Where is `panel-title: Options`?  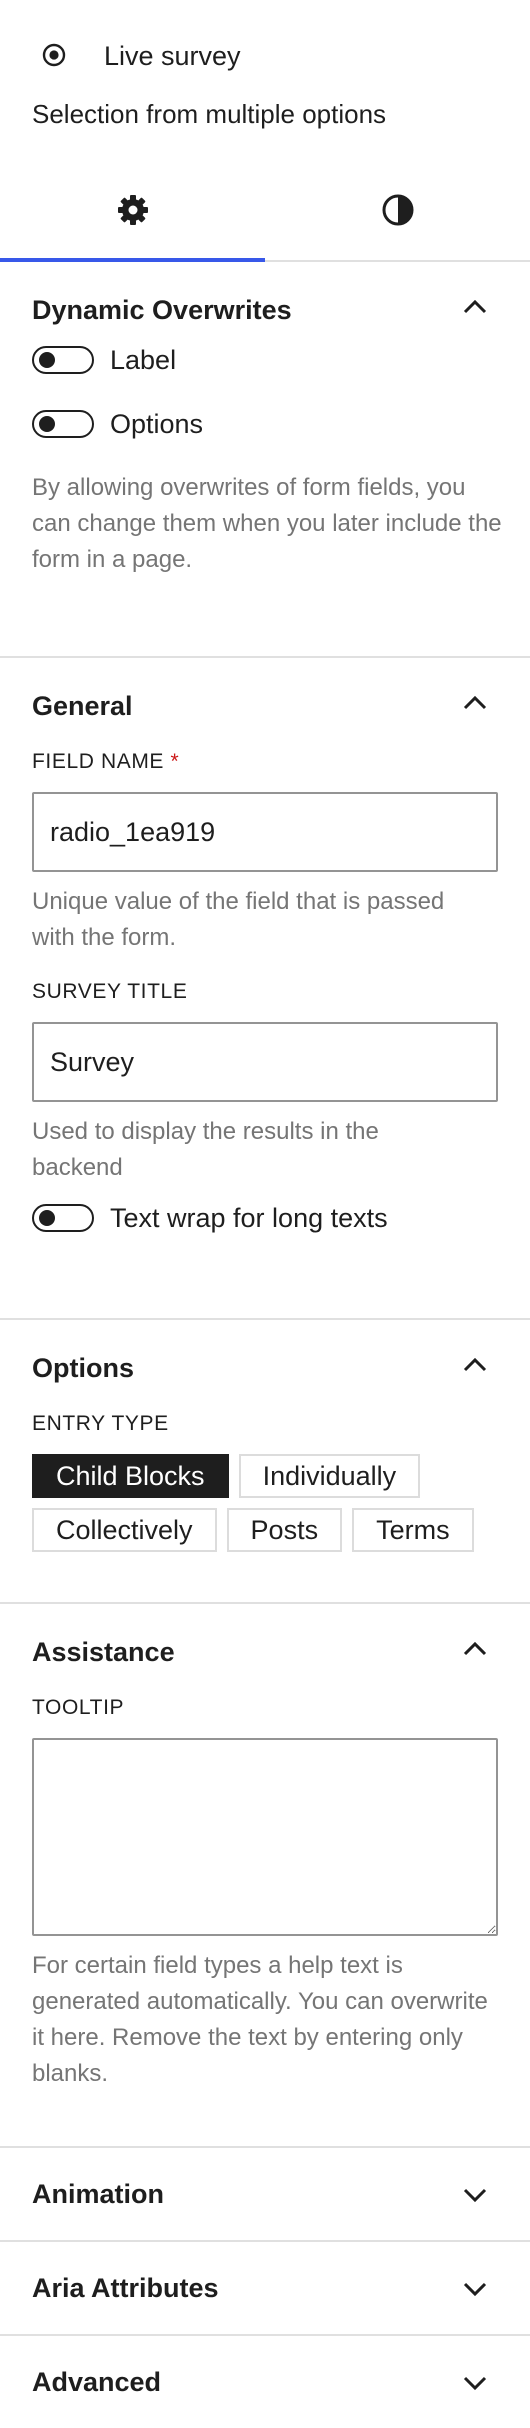 panel-title: Options is located at coordinates (83, 1368).